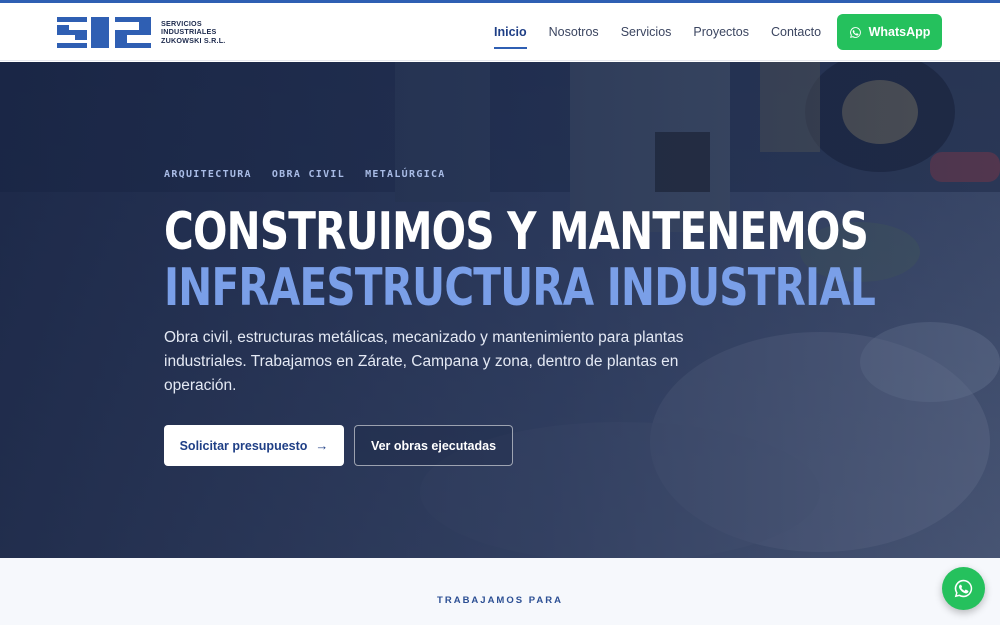 The width and height of the screenshot is (1000, 625). What do you see at coordinates (520, 288) in the screenshot?
I see `hero-title-line-2: INFRAESTRUCTURA INDUSTRIAL` at bounding box center [520, 288].